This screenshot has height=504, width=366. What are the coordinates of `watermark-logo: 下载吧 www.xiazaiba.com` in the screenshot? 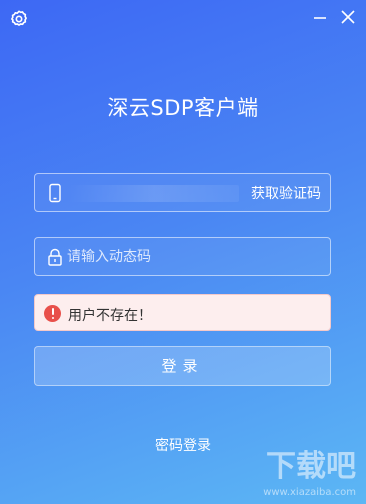 It's located at (309, 473).